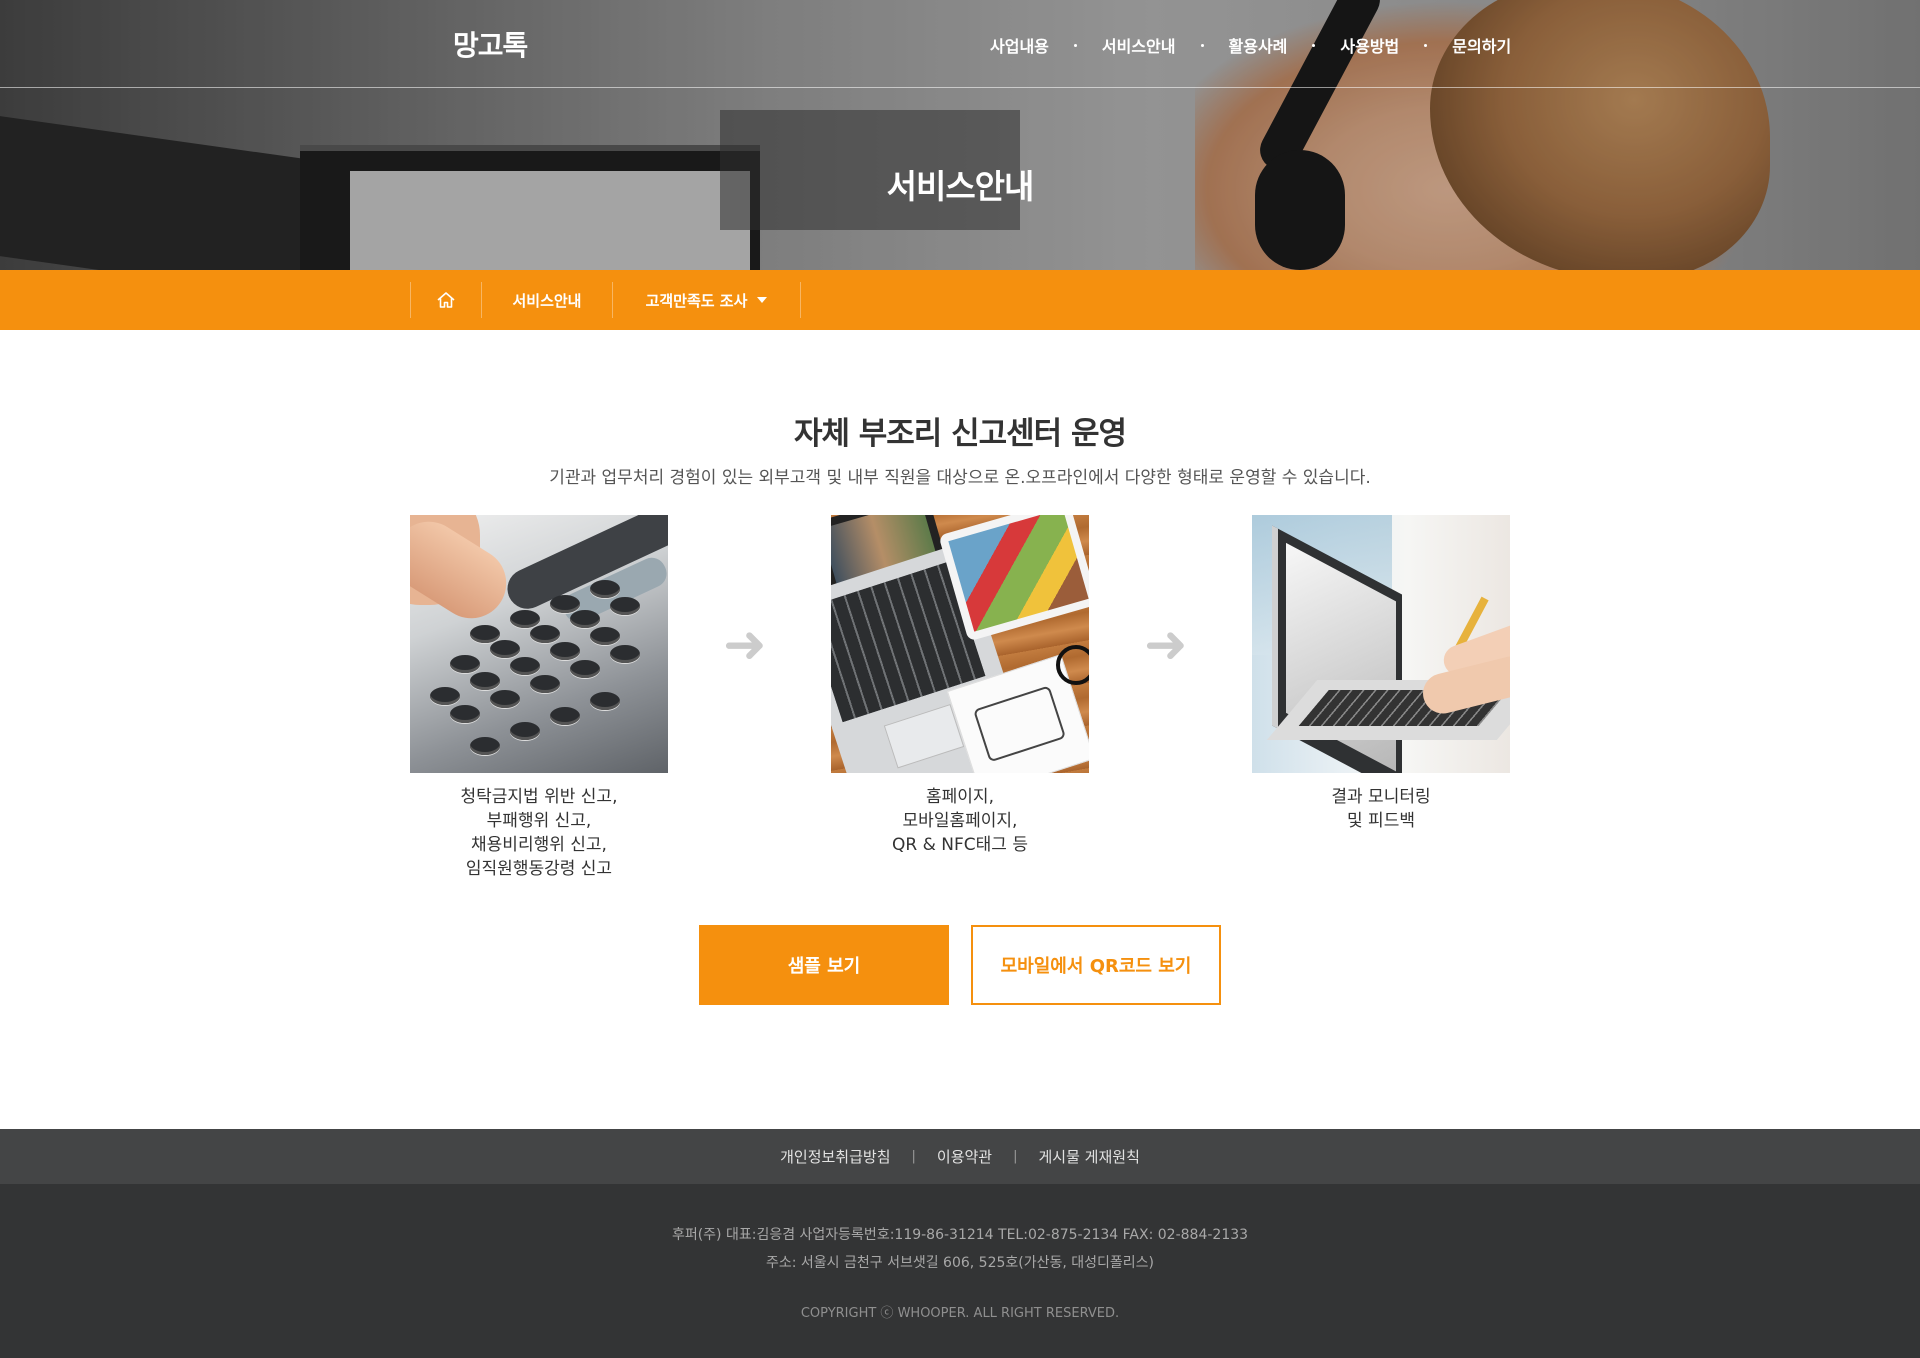 Image resolution: width=1920 pixels, height=1358 pixels. I want to click on main-nav: 사업내용 서비스안내 활용사례 사용방법 문의하기, so click(1250, 45).